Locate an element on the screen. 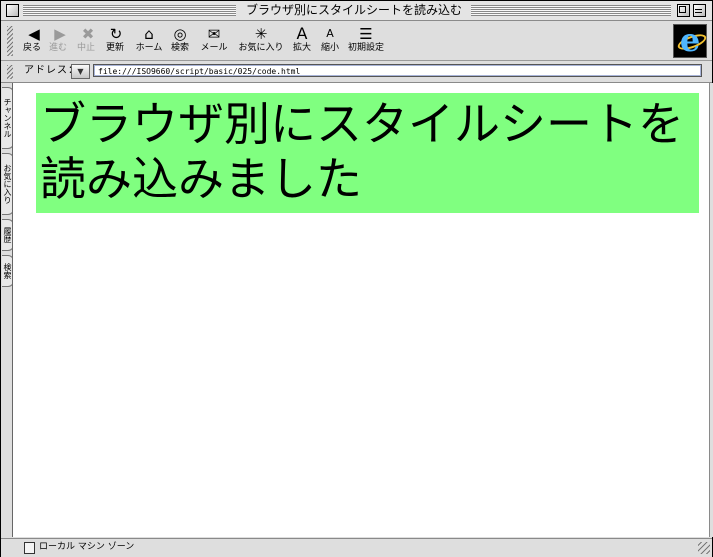 This screenshot has height=557, width=713. home-button: ⌂ ホーム is located at coordinates (149, 39).